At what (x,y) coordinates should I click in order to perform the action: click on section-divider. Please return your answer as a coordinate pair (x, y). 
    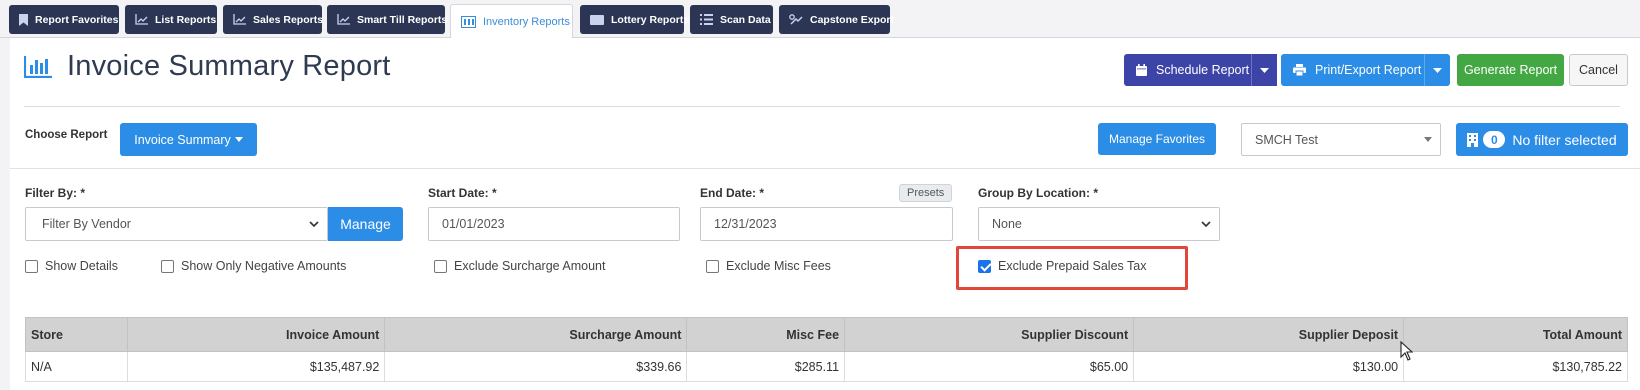
    Looking at the image, I should click on (825, 168).